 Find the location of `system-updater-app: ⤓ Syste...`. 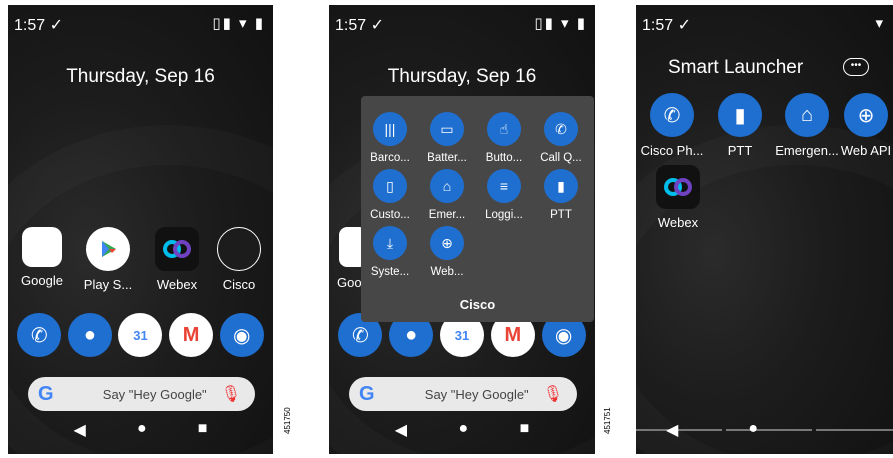

system-updater-app: ⤓ Syste... is located at coordinates (390, 252).